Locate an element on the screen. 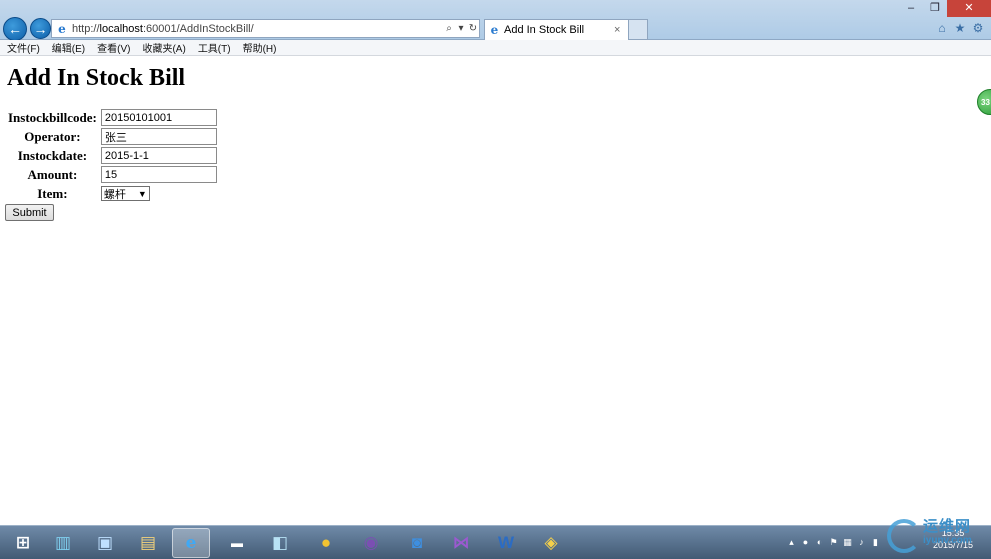 The image size is (991, 559). form-row-date: Instockdate: is located at coordinates (112, 155).